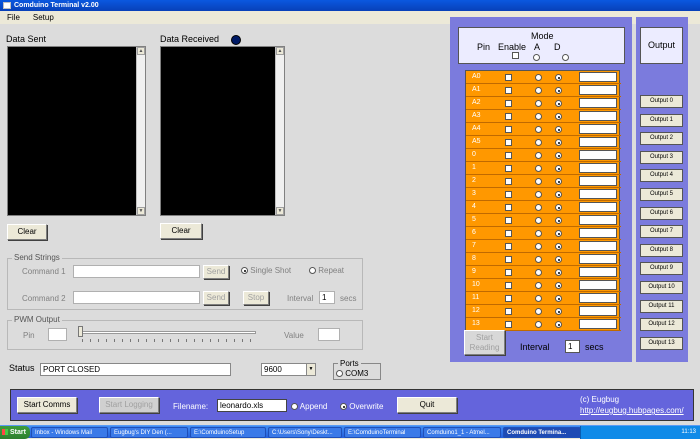 The width and height of the screenshot is (700, 439). What do you see at coordinates (136, 271) in the screenshot?
I see `command1-input` at bounding box center [136, 271].